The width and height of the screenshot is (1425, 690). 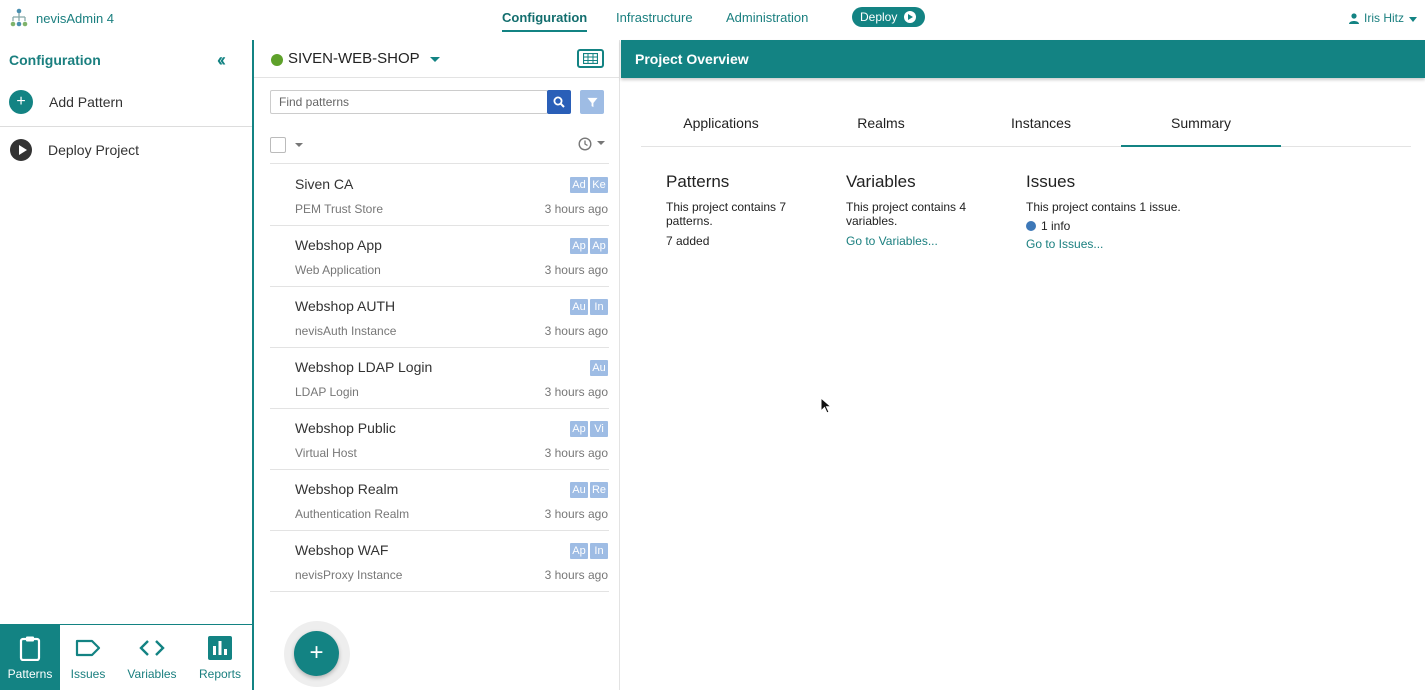 I want to click on pattern-tags: Ap Vi, so click(x=589, y=429).